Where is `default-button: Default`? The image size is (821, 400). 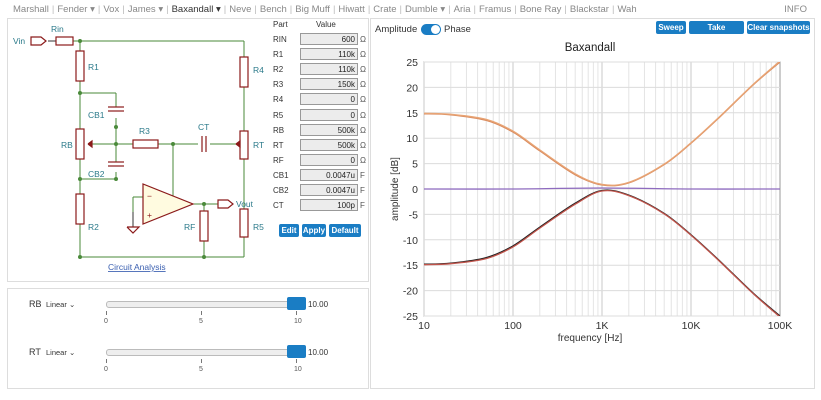 default-button: Default is located at coordinates (345, 230).